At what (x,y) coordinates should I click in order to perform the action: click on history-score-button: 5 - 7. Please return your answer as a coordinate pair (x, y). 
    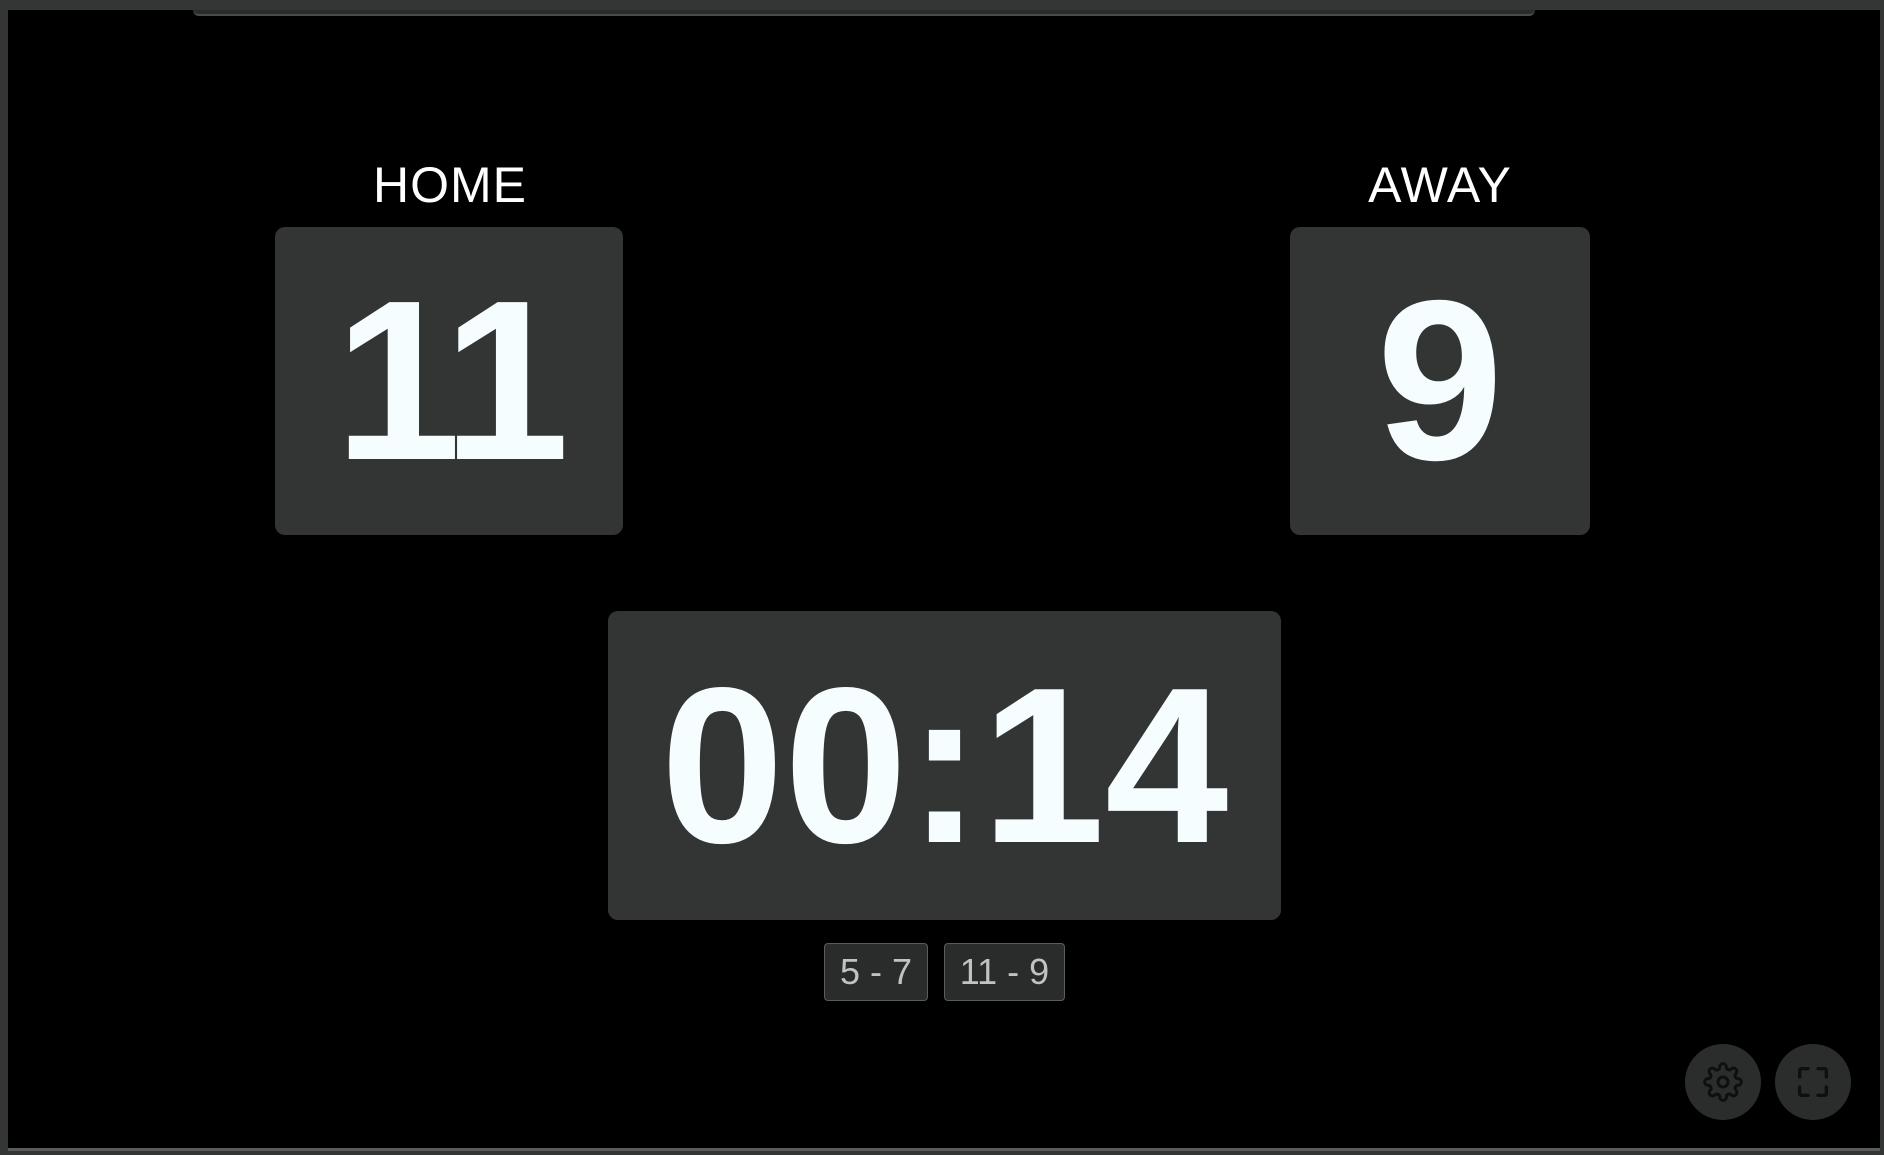
    Looking at the image, I should click on (876, 972).